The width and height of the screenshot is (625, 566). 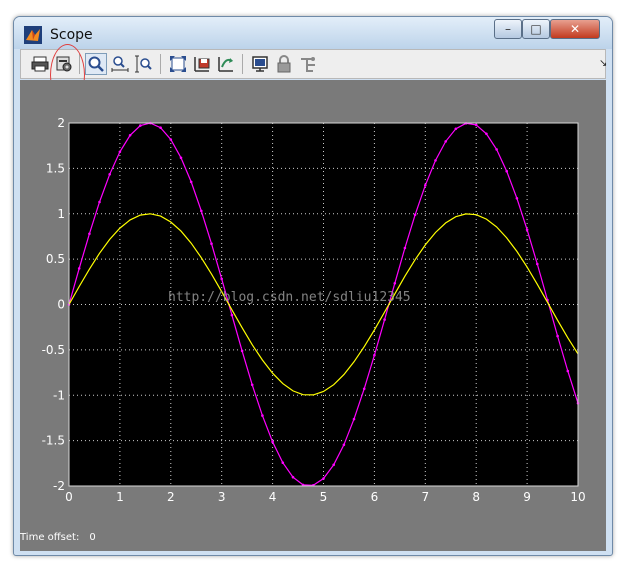 I want to click on x-tick-label: 1, so click(x=120, y=497).